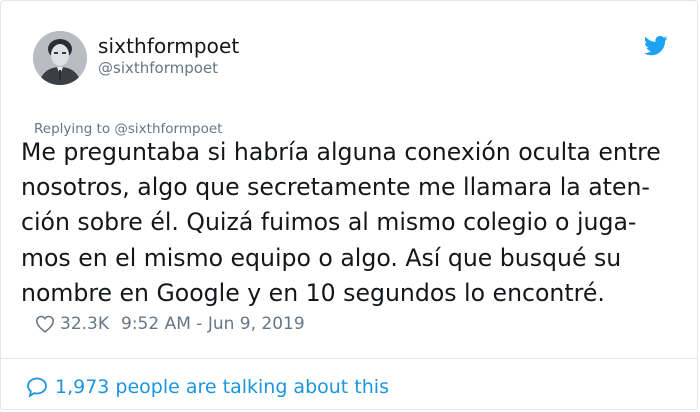 This screenshot has height=412, width=700. Describe the element at coordinates (222, 387) in the screenshot. I see `conversation-count-text: 1,973 people are talking about this` at that location.